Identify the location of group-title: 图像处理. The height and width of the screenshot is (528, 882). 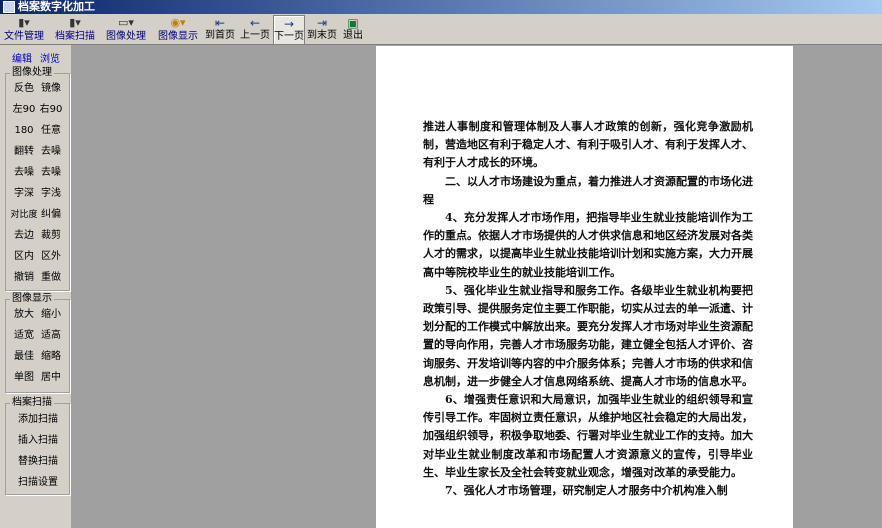
(32, 73).